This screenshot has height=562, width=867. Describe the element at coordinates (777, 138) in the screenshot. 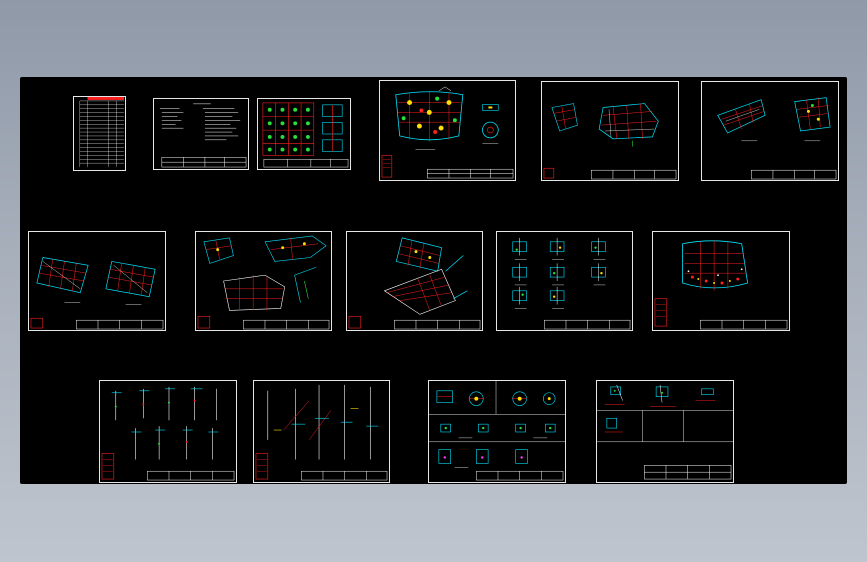

I see `framing-plan-b-drawing` at that location.